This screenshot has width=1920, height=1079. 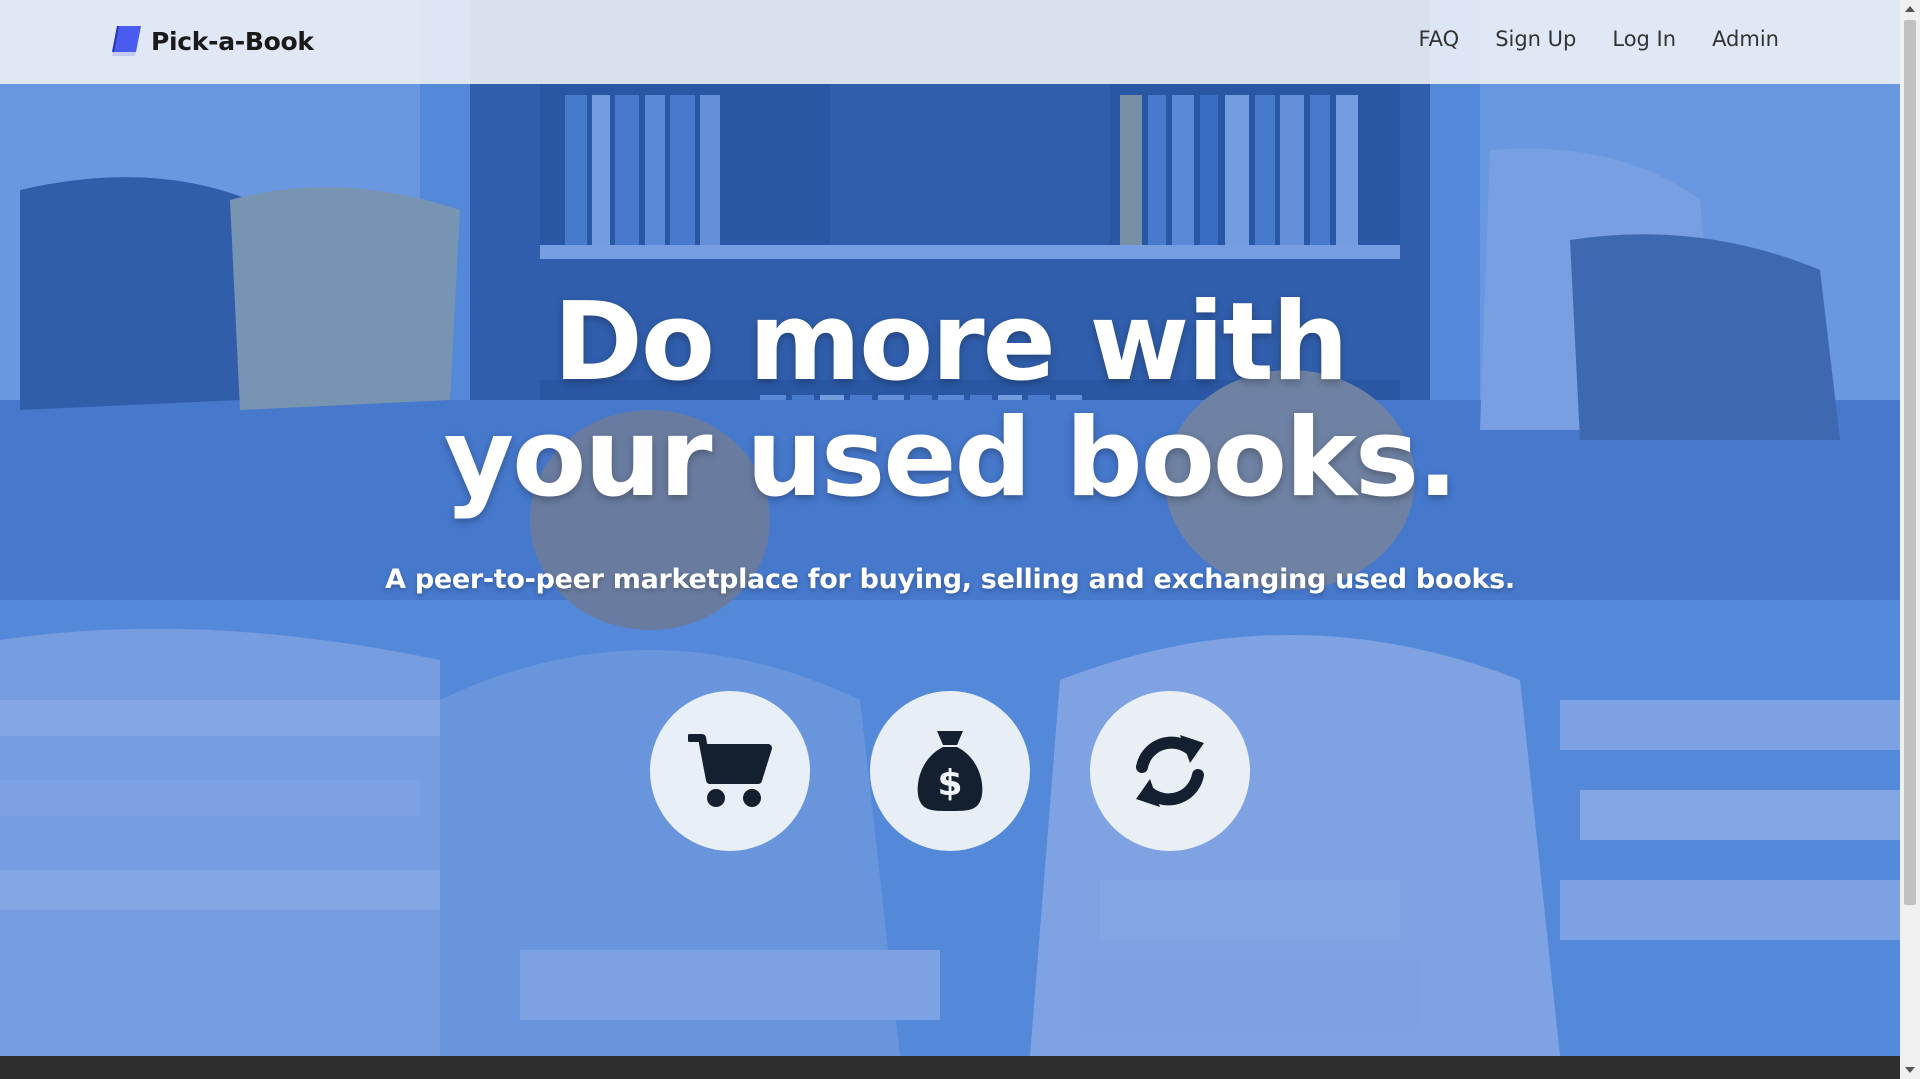 I want to click on footer-strip, so click(x=950, y=1067).